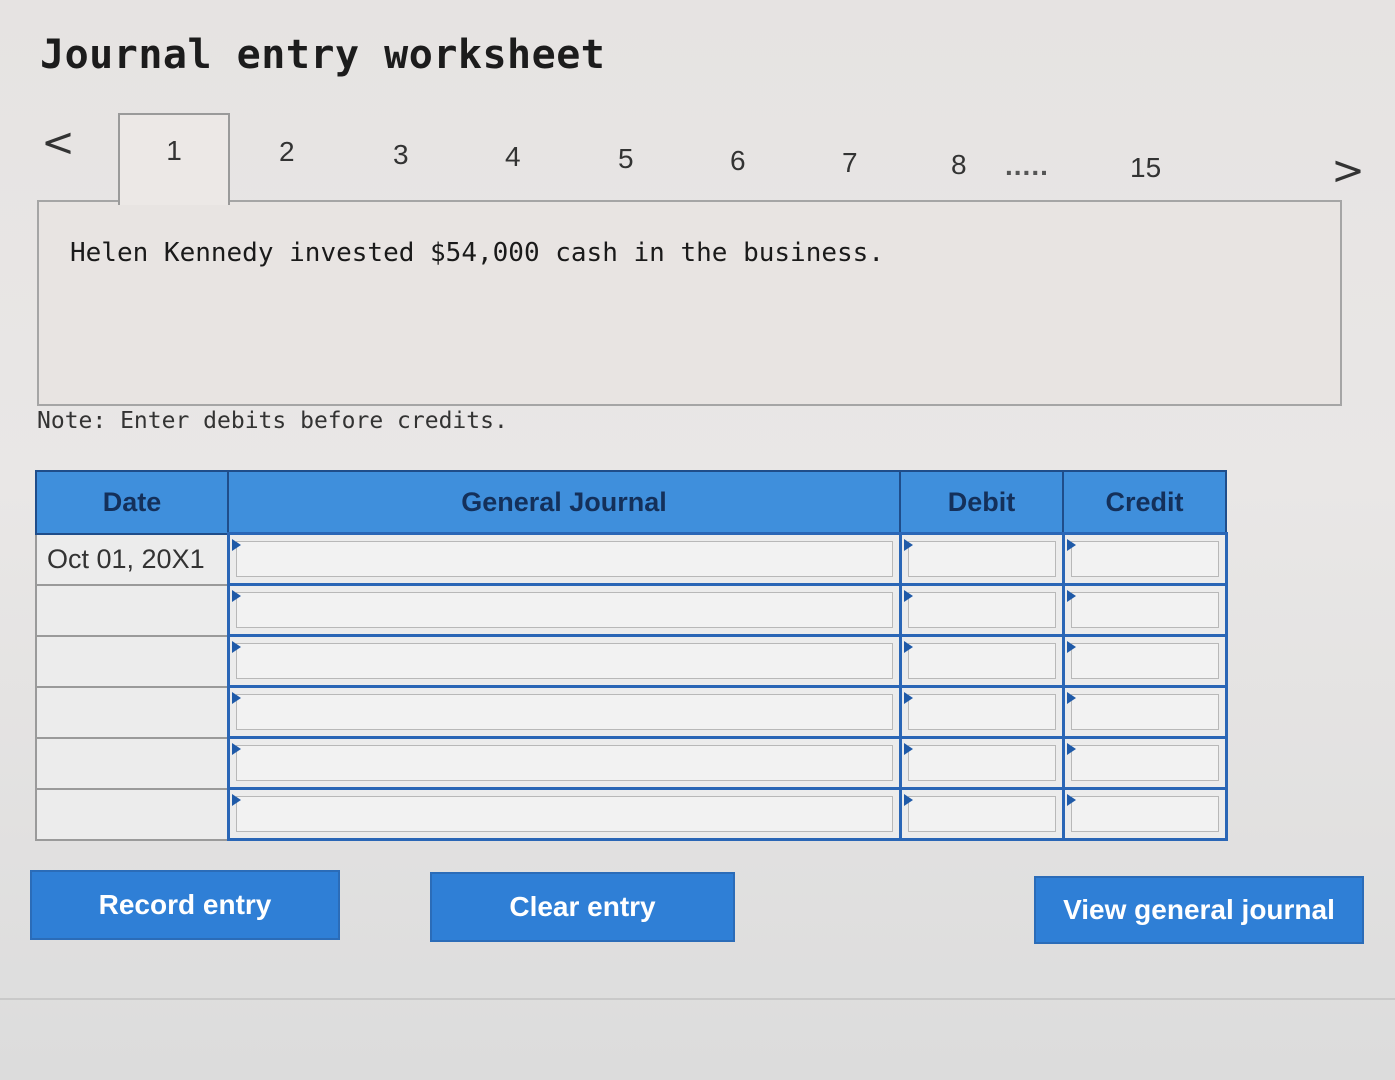 This screenshot has width=1395, height=1080. What do you see at coordinates (287, 152) in the screenshot?
I see `tab-2: 2` at bounding box center [287, 152].